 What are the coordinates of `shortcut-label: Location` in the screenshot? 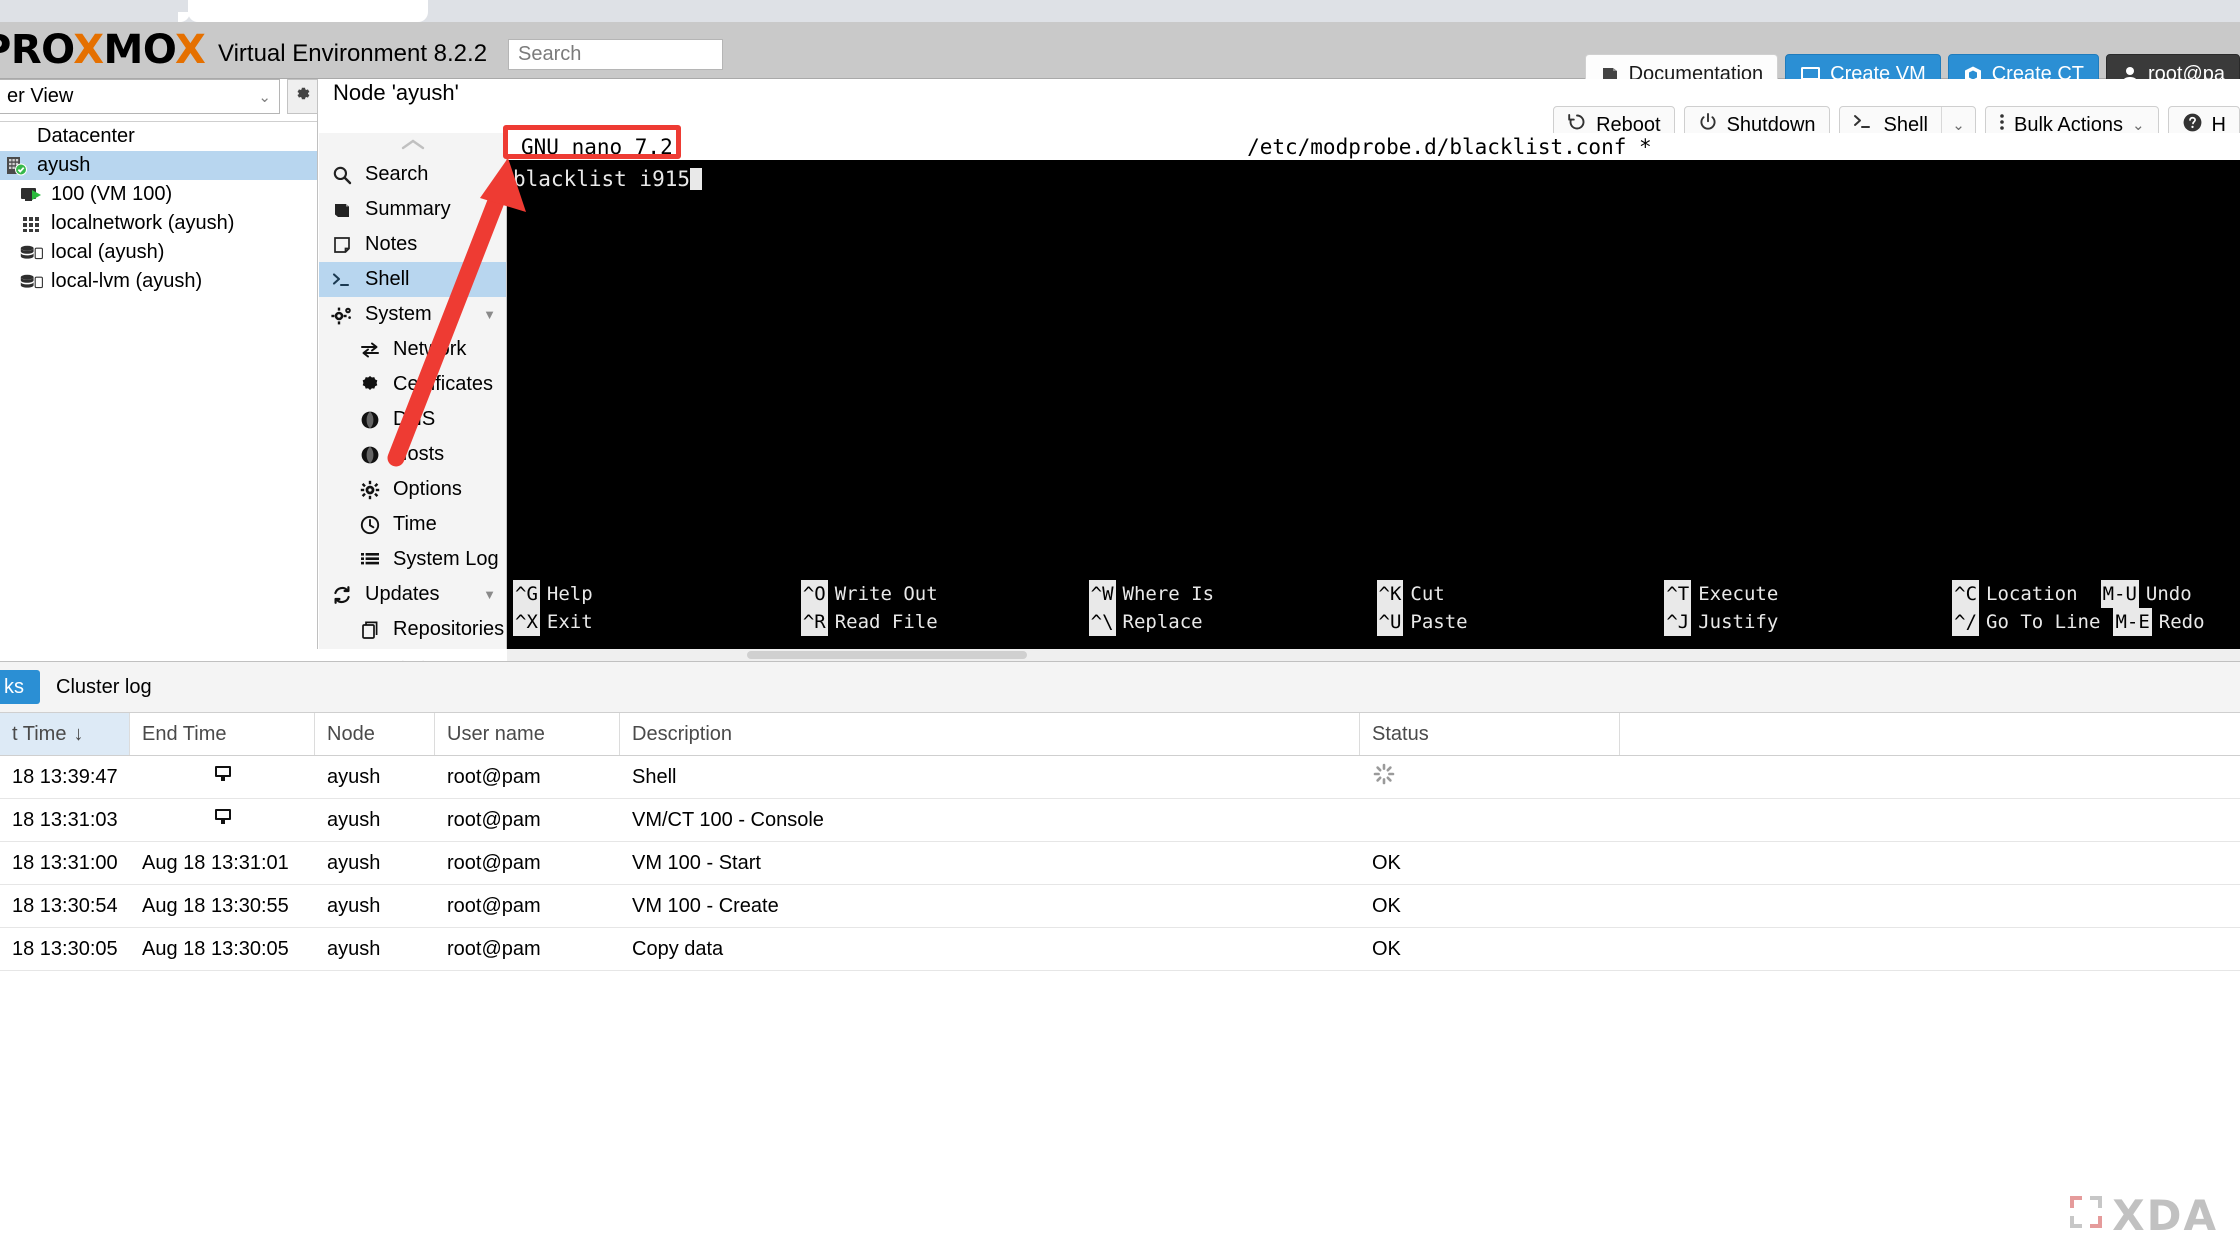 It's located at (2032, 594).